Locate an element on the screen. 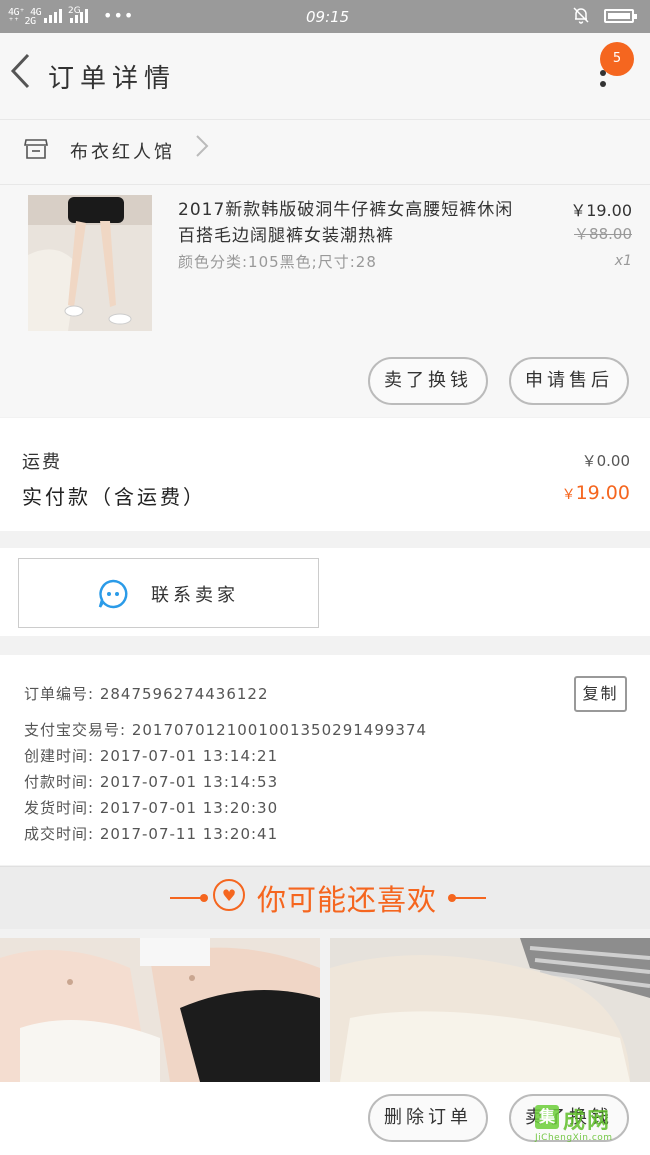 The image size is (650, 1155). contact-seller-label: 联系卖家 is located at coordinates (195, 595).